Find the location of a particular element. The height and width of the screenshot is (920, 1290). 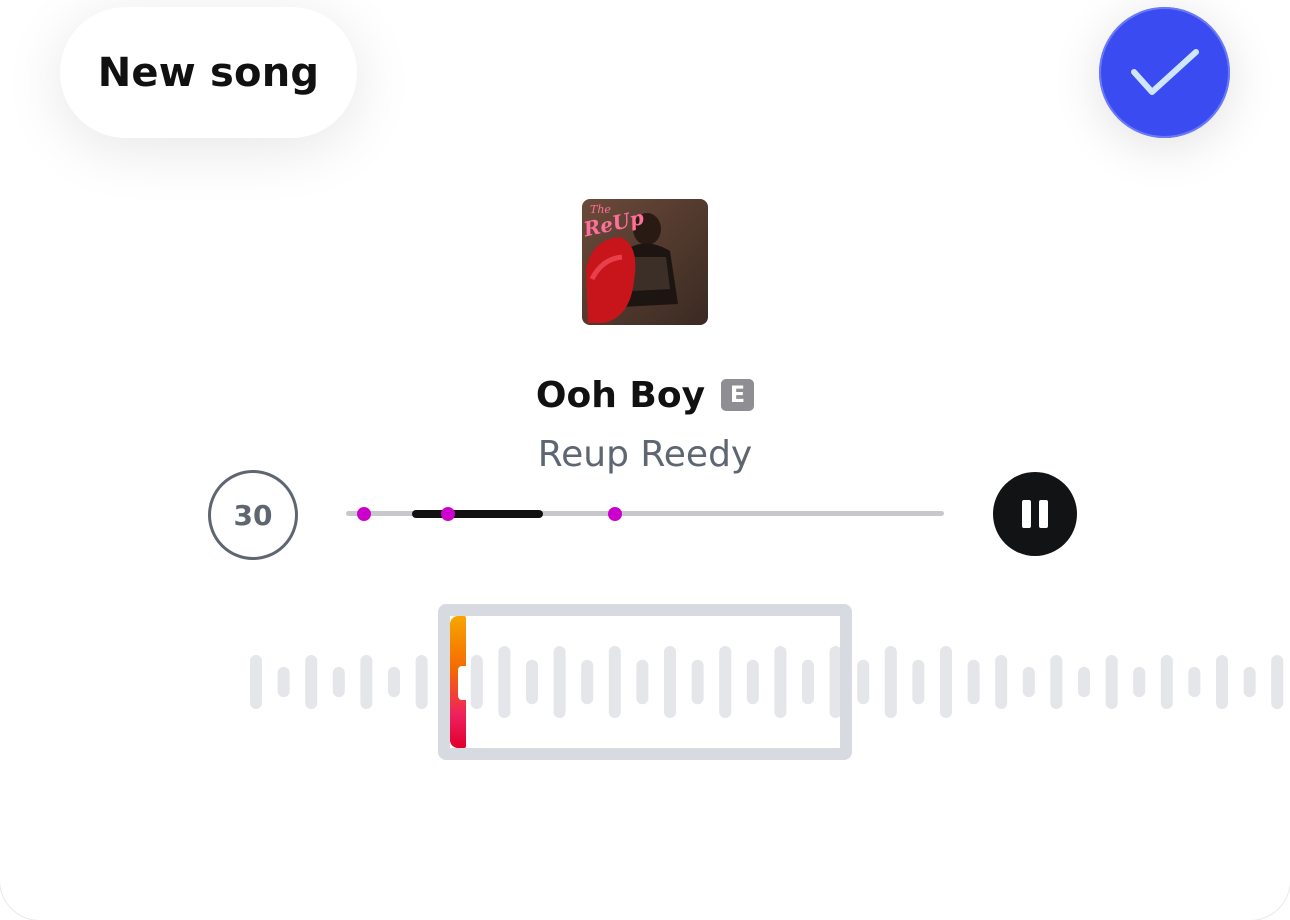

song-title: Ooh Boy is located at coordinates (620, 395).